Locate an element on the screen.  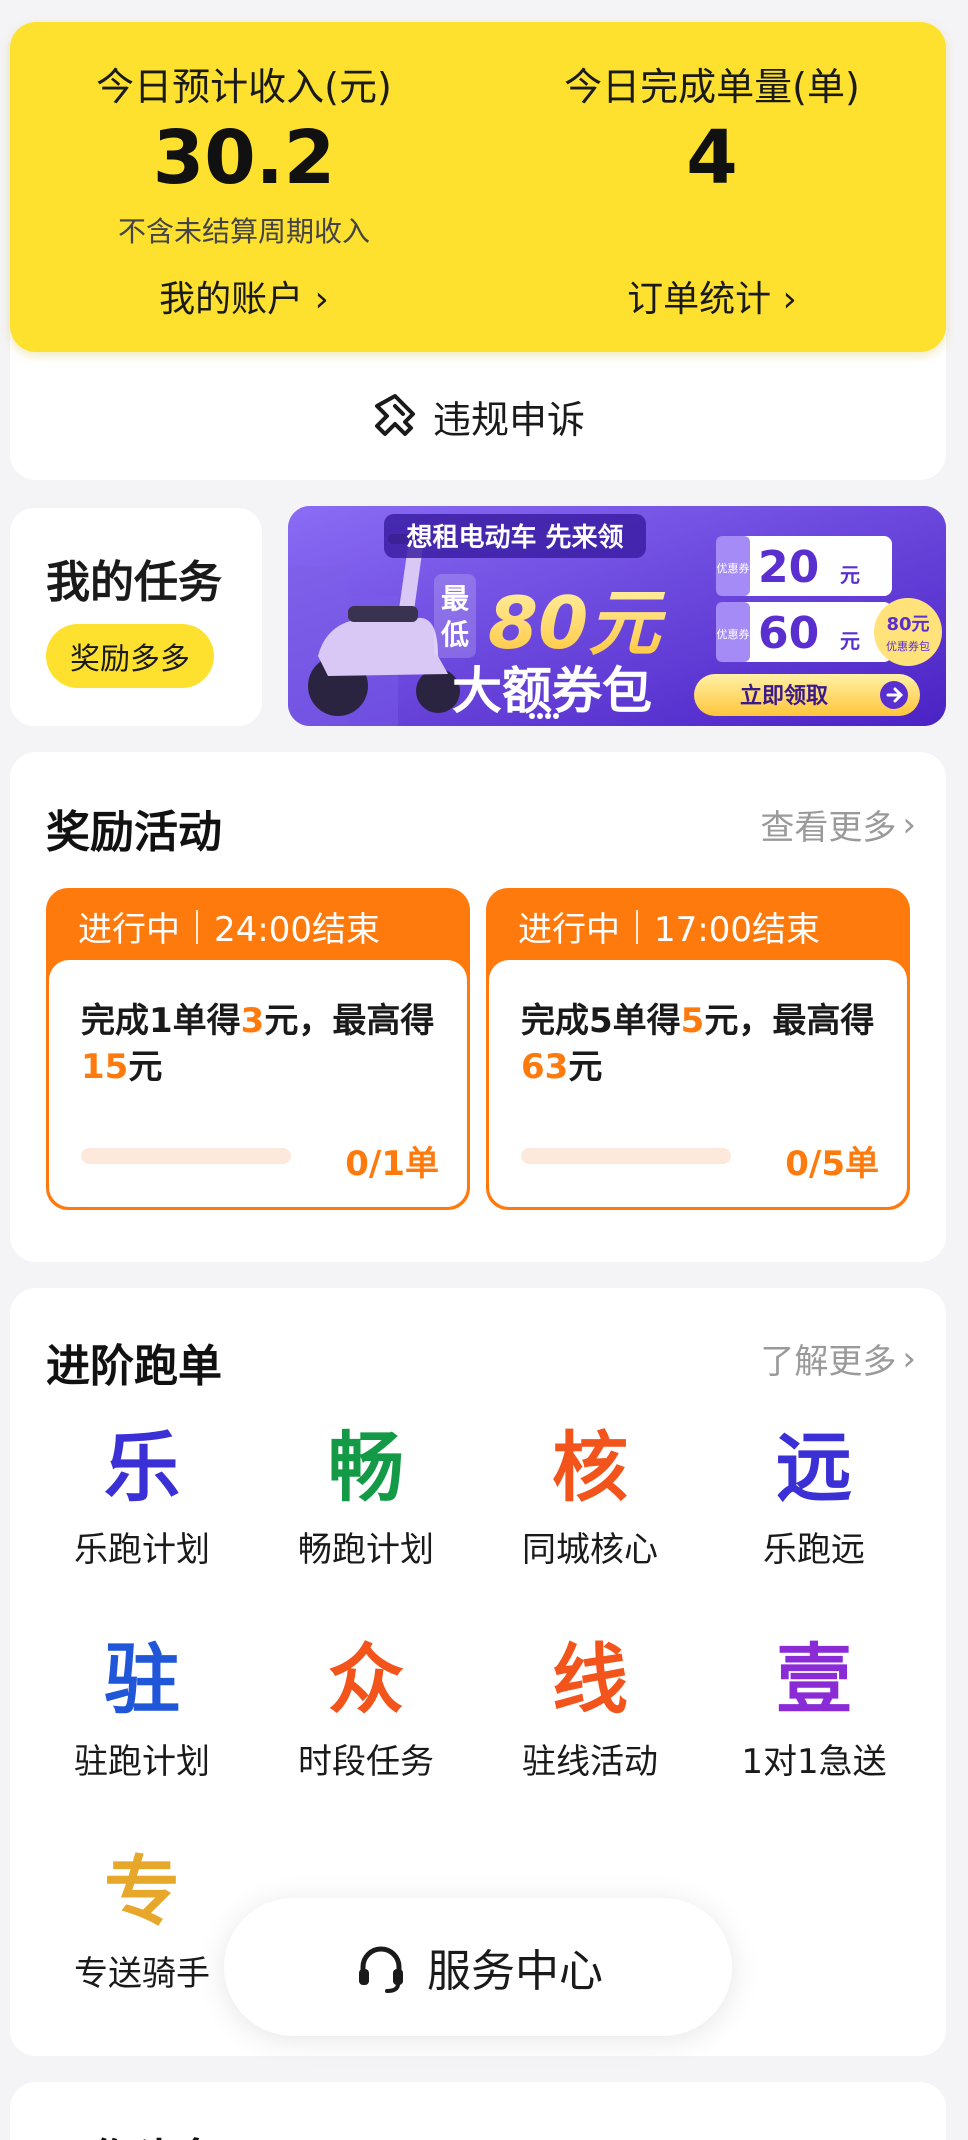
banner-prefix-top: 最 is located at coordinates (455, 598).